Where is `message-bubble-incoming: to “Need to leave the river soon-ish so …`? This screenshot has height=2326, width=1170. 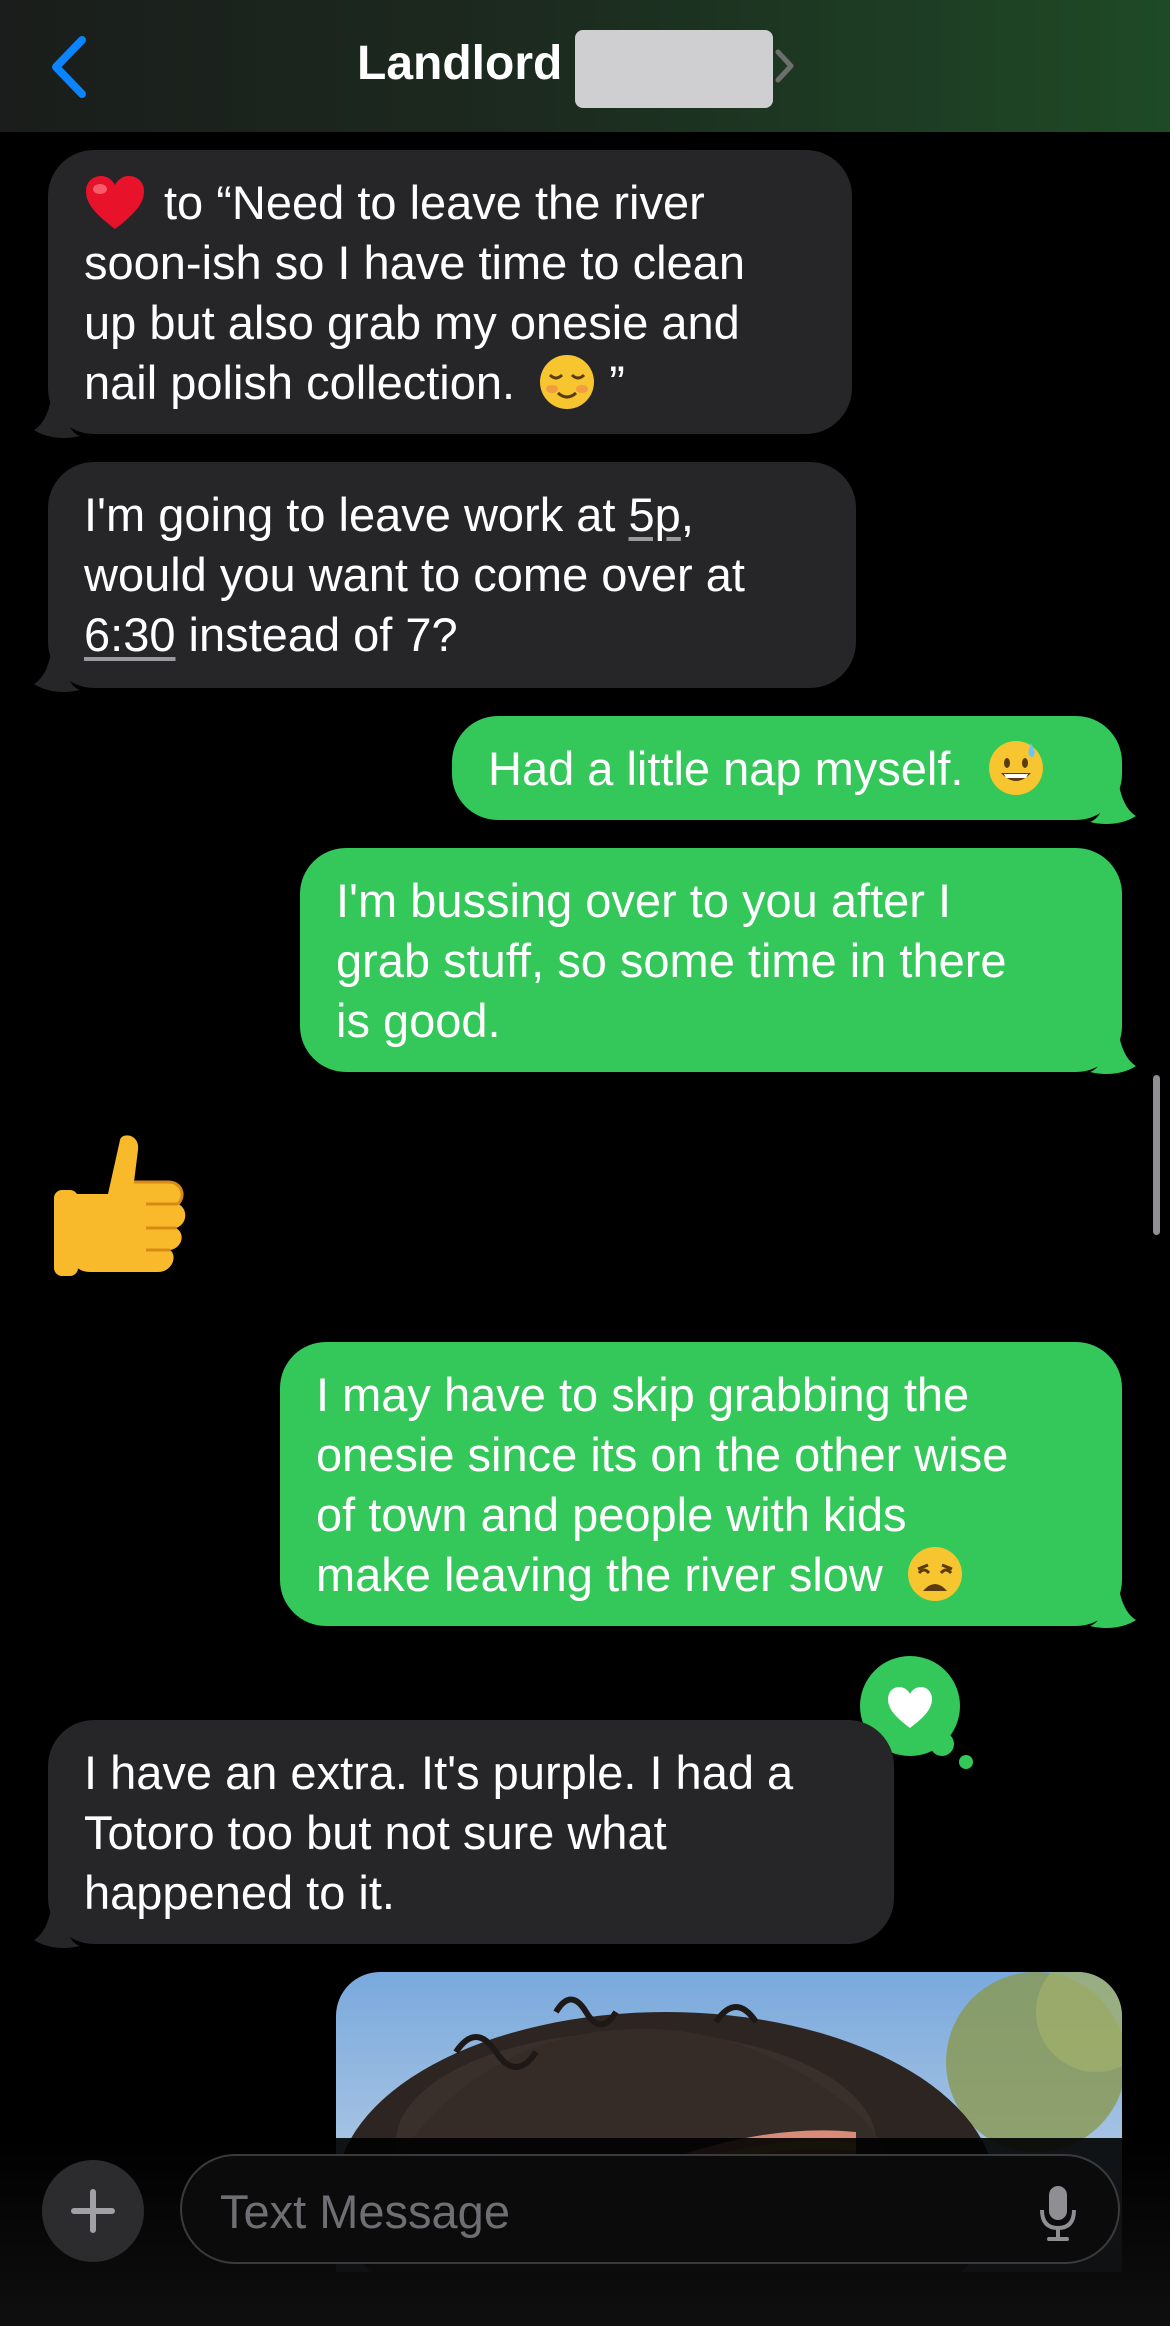 message-bubble-incoming: to “Need to leave the river soon-ish so … is located at coordinates (450, 292).